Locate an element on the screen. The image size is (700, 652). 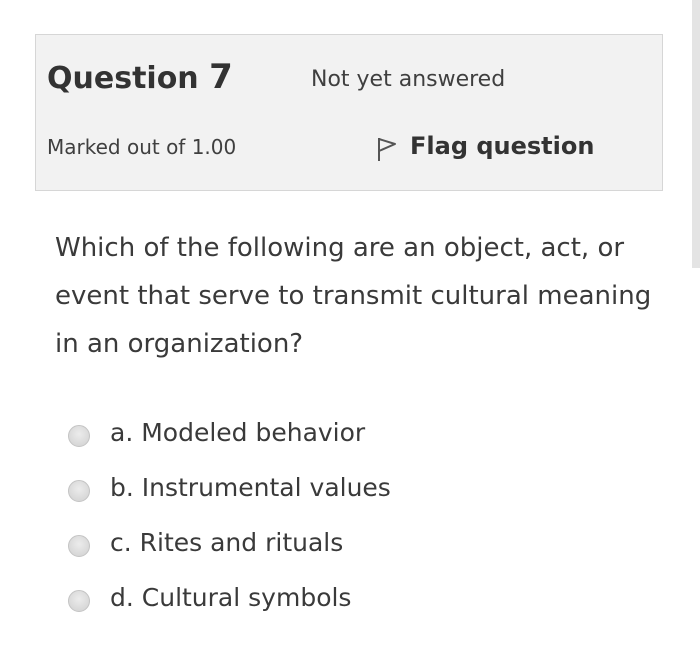
answer-option-b: b. Instrumental values is located at coordinates (229, 487).